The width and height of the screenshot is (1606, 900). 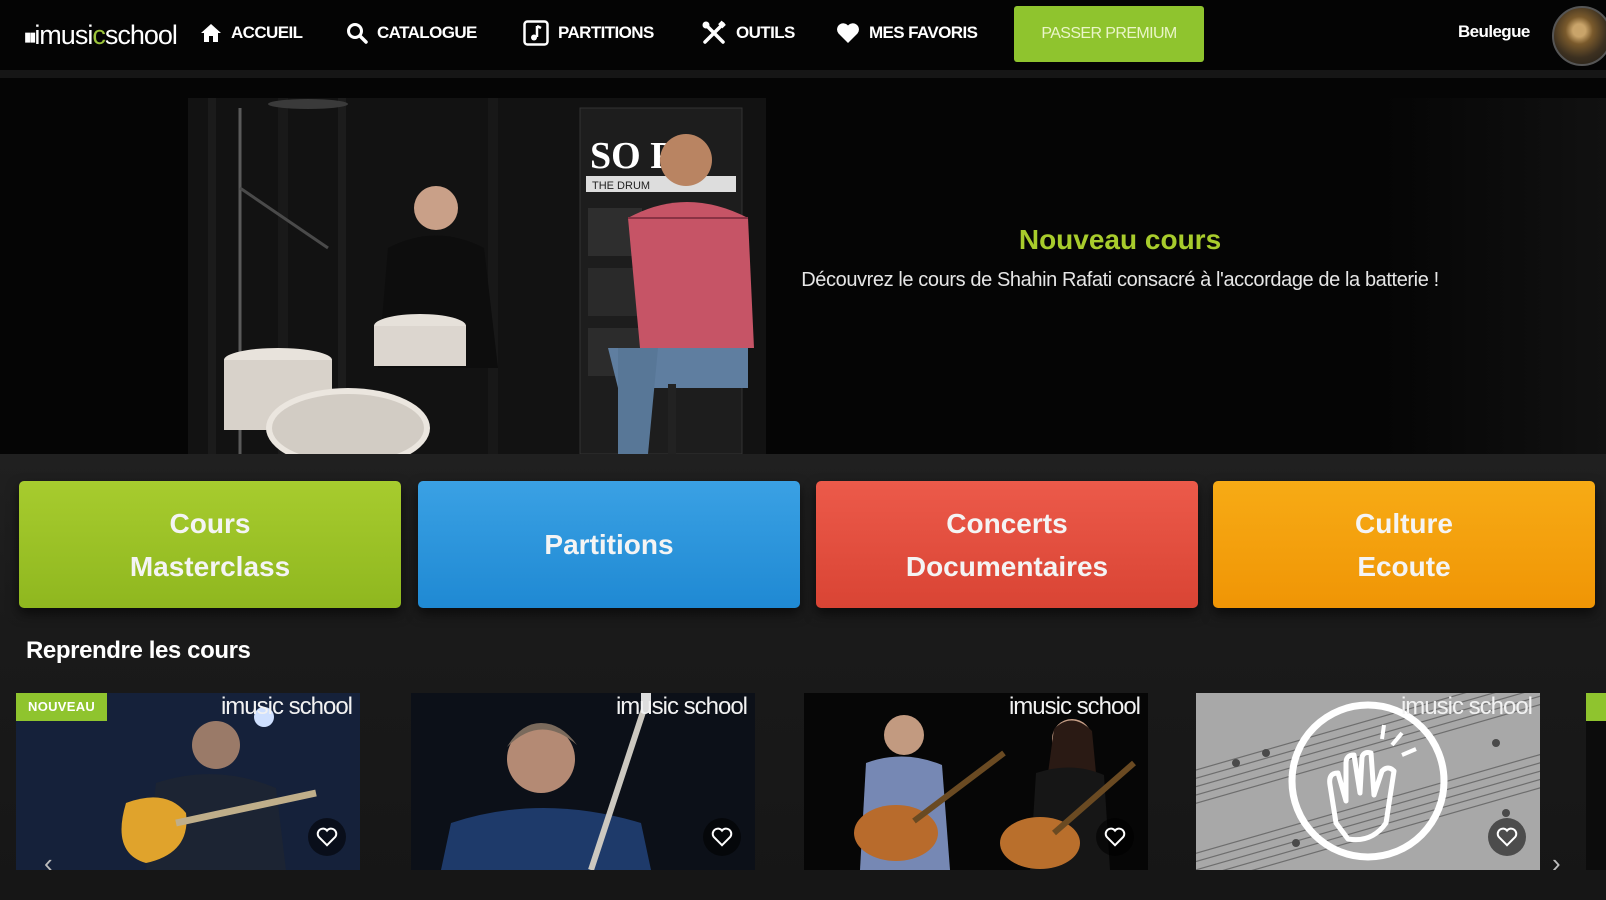 What do you see at coordinates (211, 33) in the screenshot?
I see `home-icon` at bounding box center [211, 33].